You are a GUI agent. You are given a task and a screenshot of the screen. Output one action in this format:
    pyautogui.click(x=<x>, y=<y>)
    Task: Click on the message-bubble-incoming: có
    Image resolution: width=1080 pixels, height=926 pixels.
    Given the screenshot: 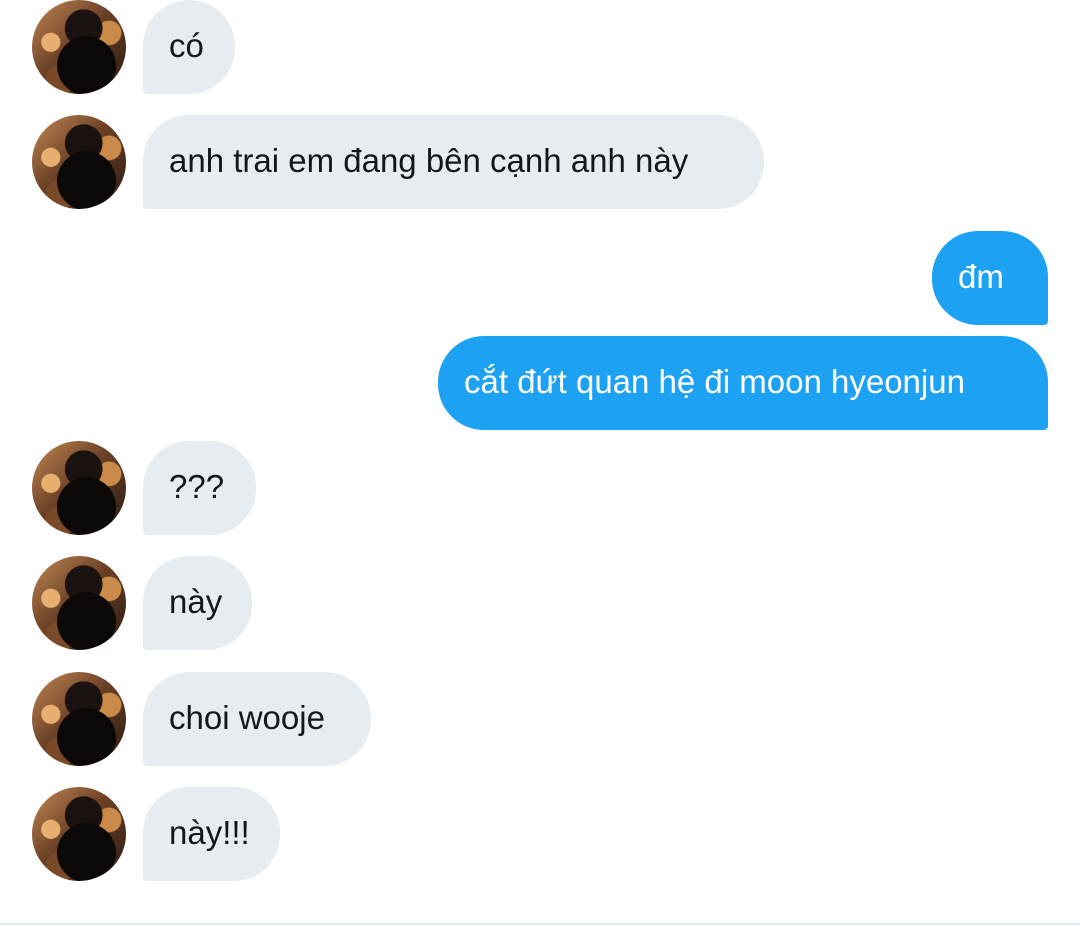 What is the action you would take?
    pyautogui.click(x=189, y=47)
    